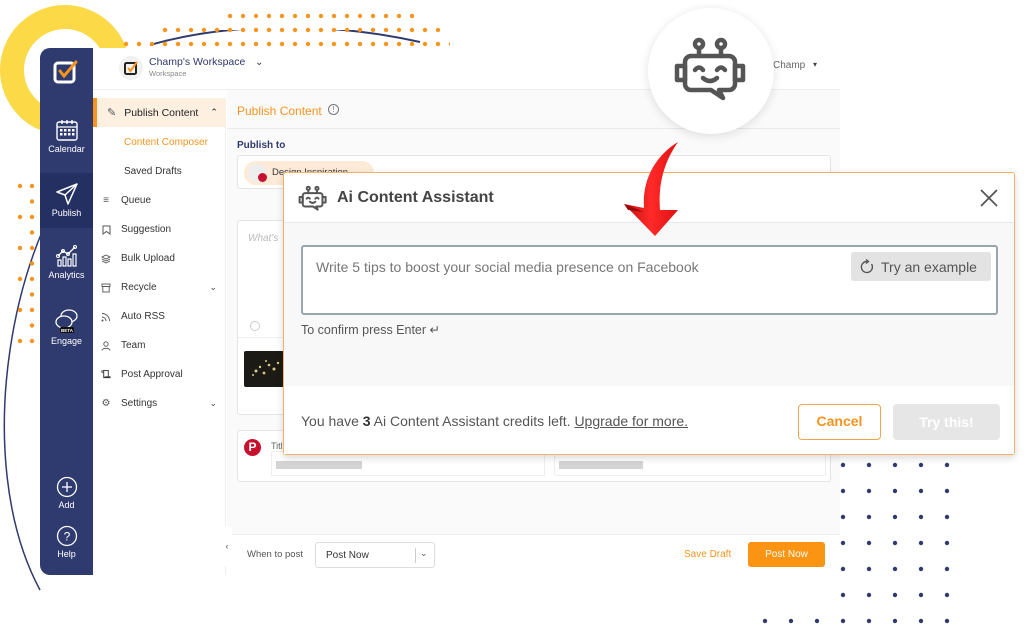  I want to click on try-an-example-button: Try an example, so click(921, 266).